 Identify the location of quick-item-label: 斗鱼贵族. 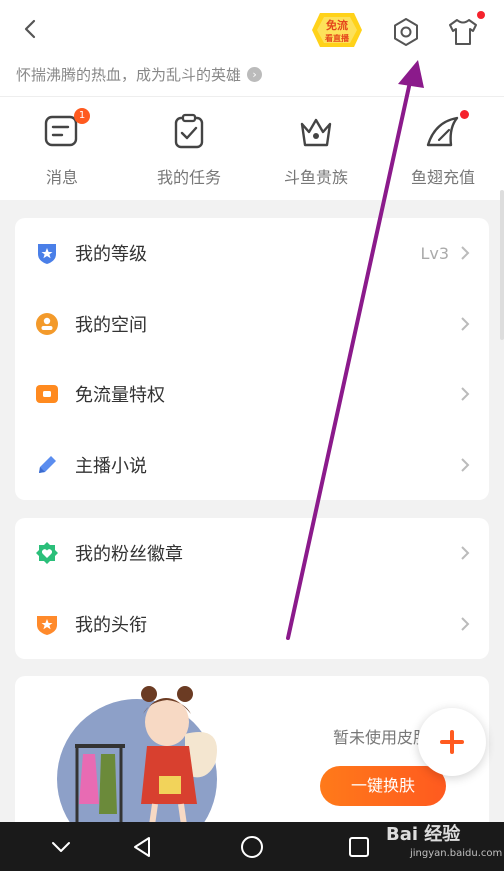
(315, 177).